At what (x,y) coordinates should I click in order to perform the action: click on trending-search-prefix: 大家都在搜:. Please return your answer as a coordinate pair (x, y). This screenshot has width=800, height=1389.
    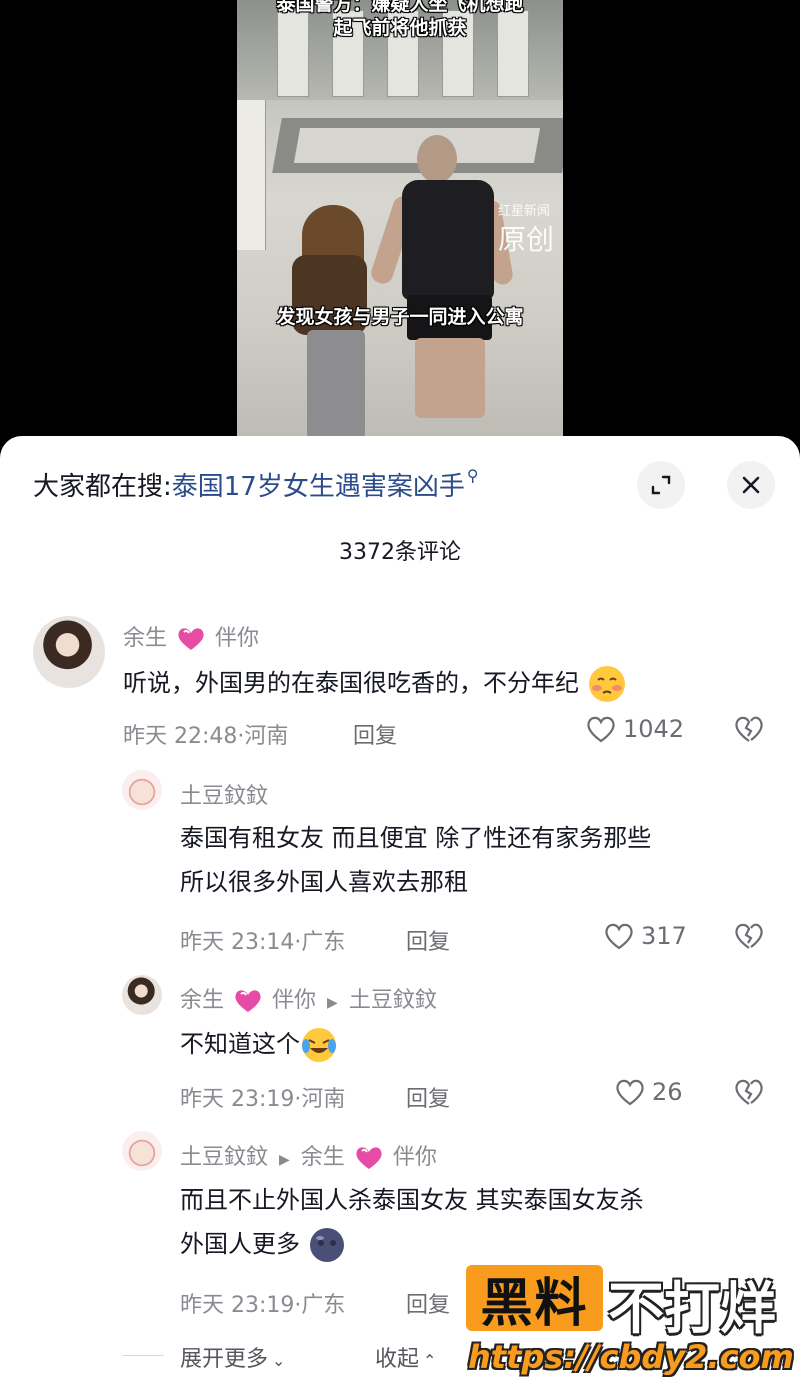
    Looking at the image, I should click on (102, 487).